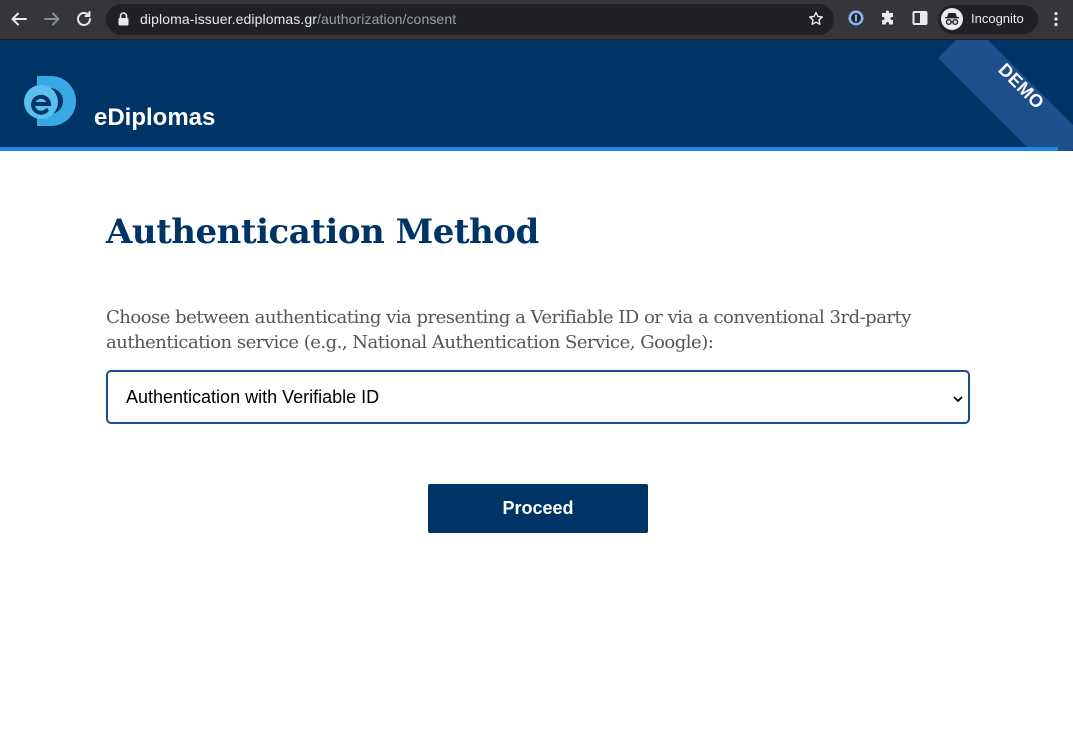 The width and height of the screenshot is (1073, 741). I want to click on header-accent-line, so click(529, 149).